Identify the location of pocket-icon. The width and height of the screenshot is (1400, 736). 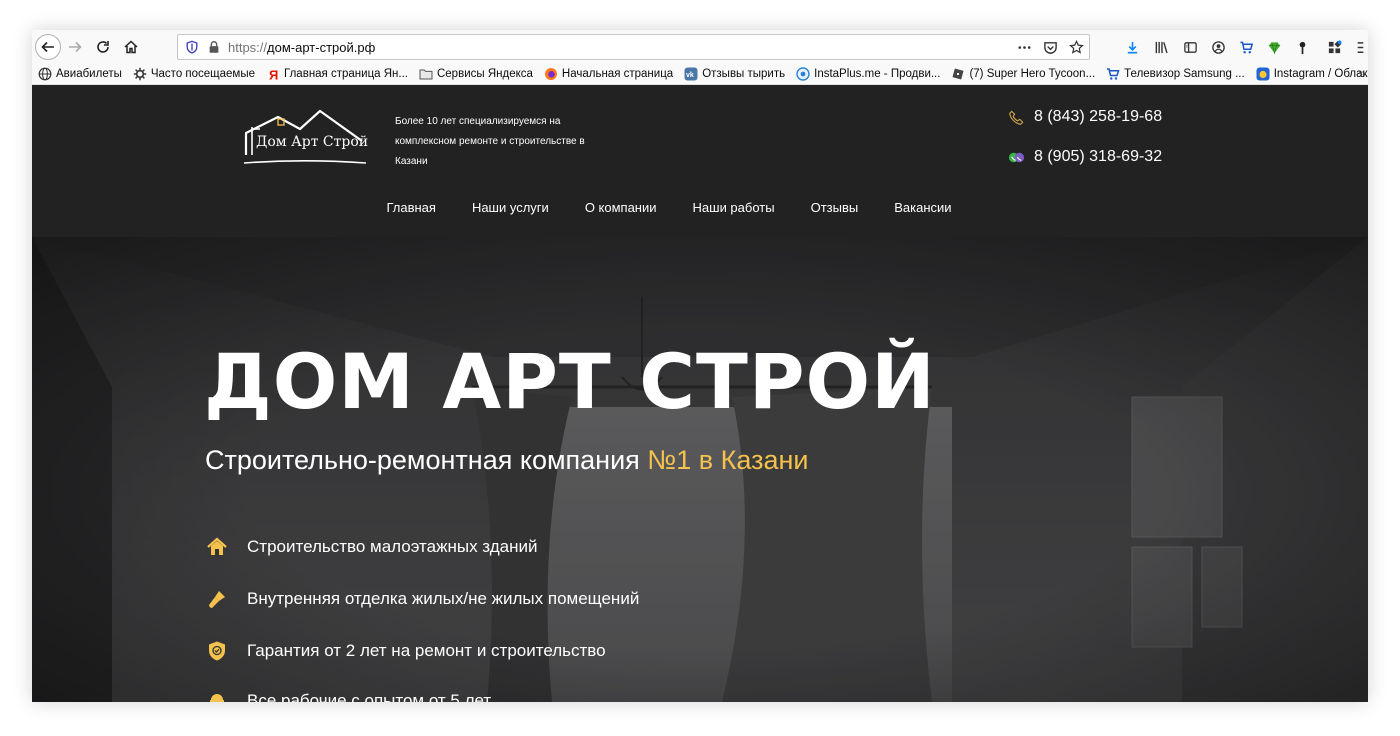
(1050, 47).